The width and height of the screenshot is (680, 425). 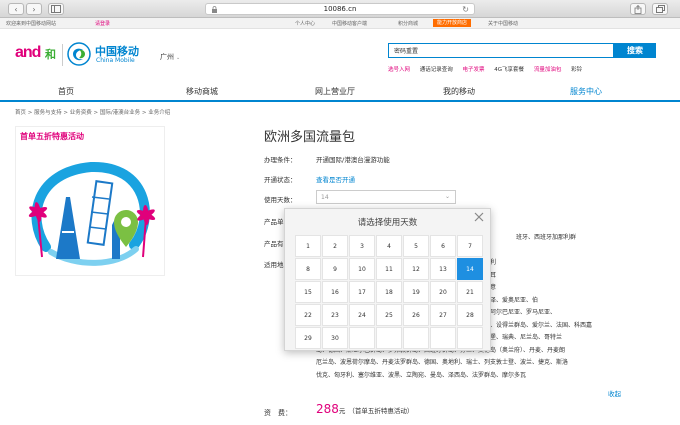 I want to click on hot-link: 电子发票, so click(x=474, y=70).